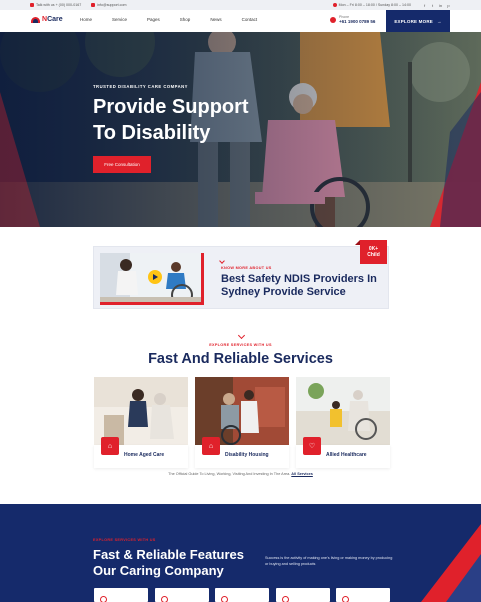 The image size is (481, 602). Describe the element at coordinates (373, 255) in the screenshot. I see `badge-label: Child` at that location.